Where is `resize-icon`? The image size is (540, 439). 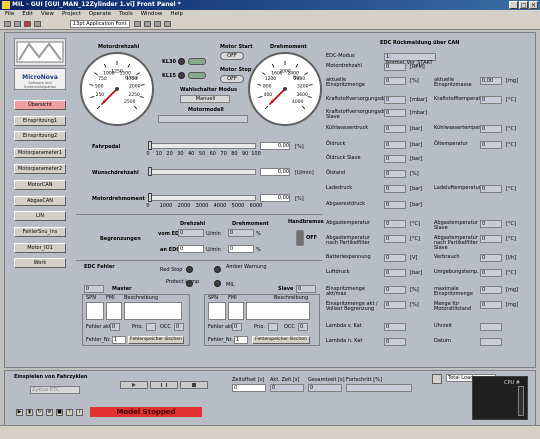
resize-icon is located at coordinates (157, 24).